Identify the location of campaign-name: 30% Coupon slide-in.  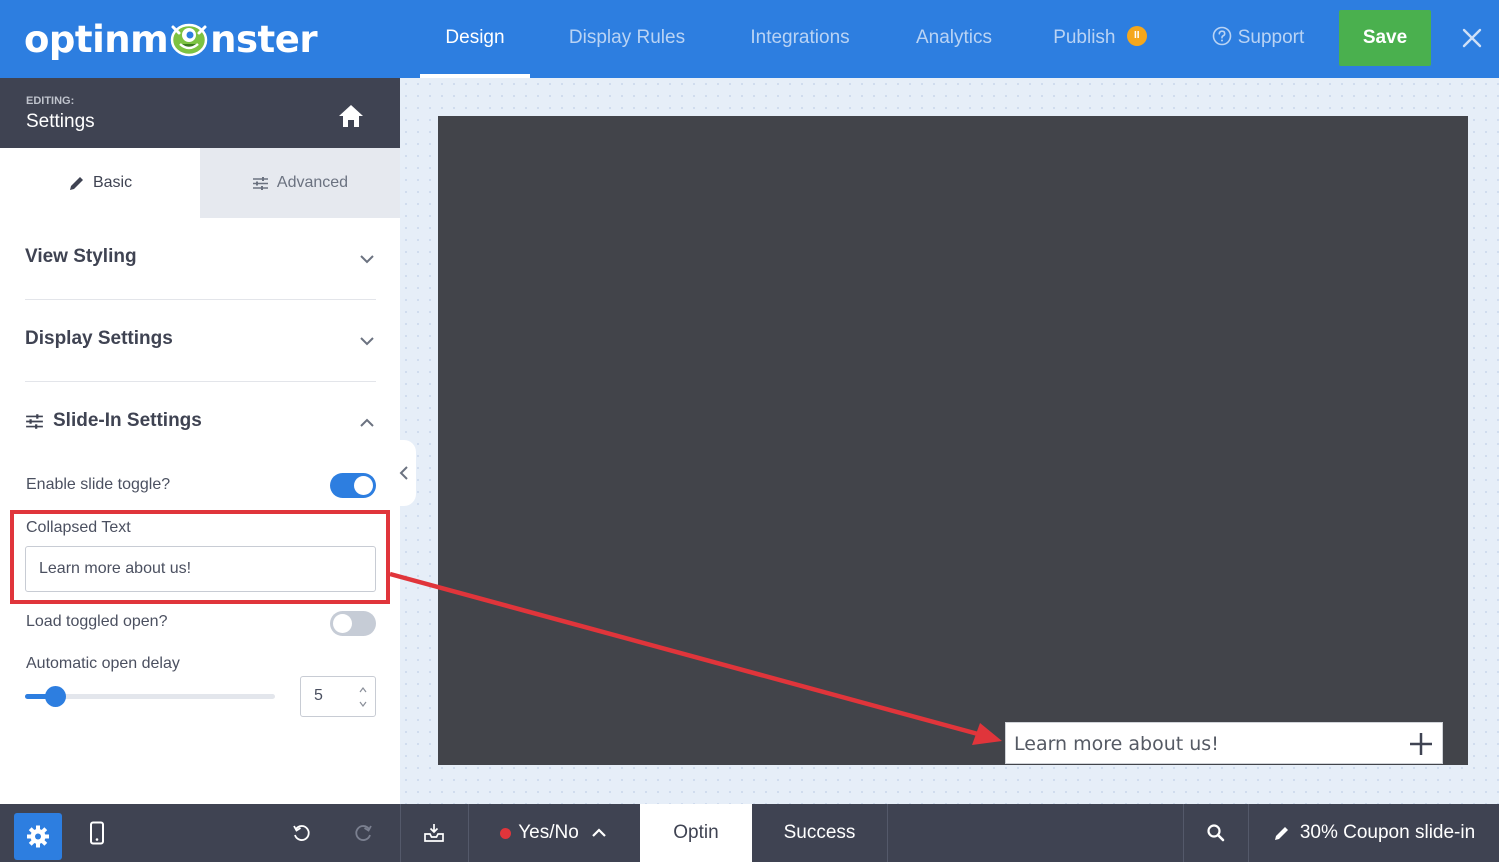
(1387, 832).